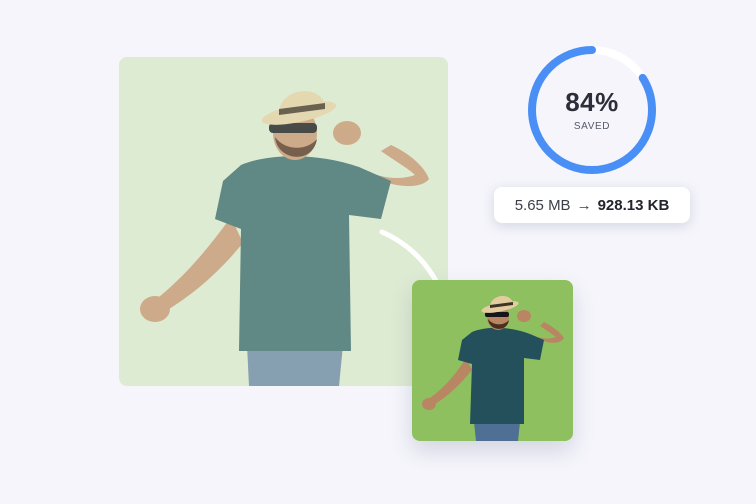  I want to click on compressed-image-card, so click(492, 360).